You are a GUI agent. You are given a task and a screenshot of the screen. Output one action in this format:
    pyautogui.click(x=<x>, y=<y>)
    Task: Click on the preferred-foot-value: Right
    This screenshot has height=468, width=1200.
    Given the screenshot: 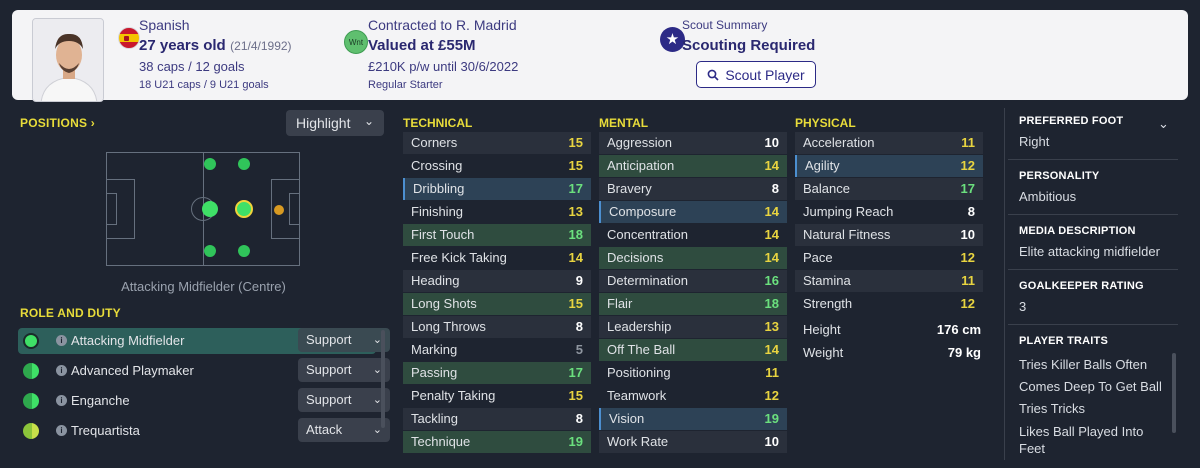 What is the action you would take?
    pyautogui.click(x=1034, y=141)
    